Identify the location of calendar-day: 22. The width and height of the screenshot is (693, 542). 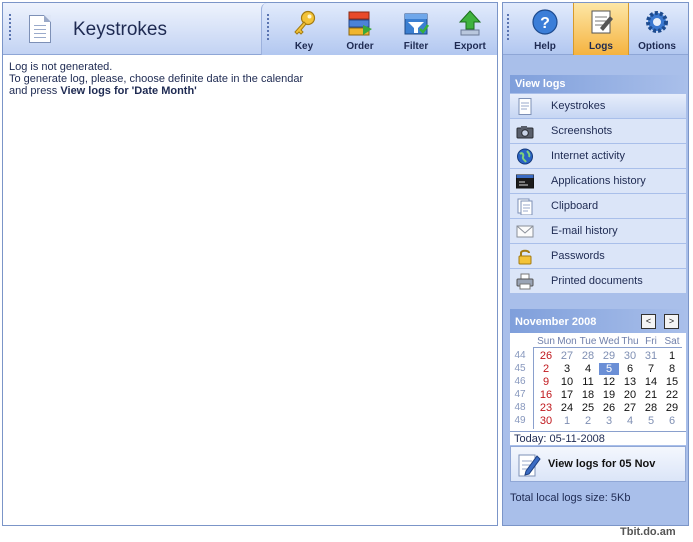
(672, 395).